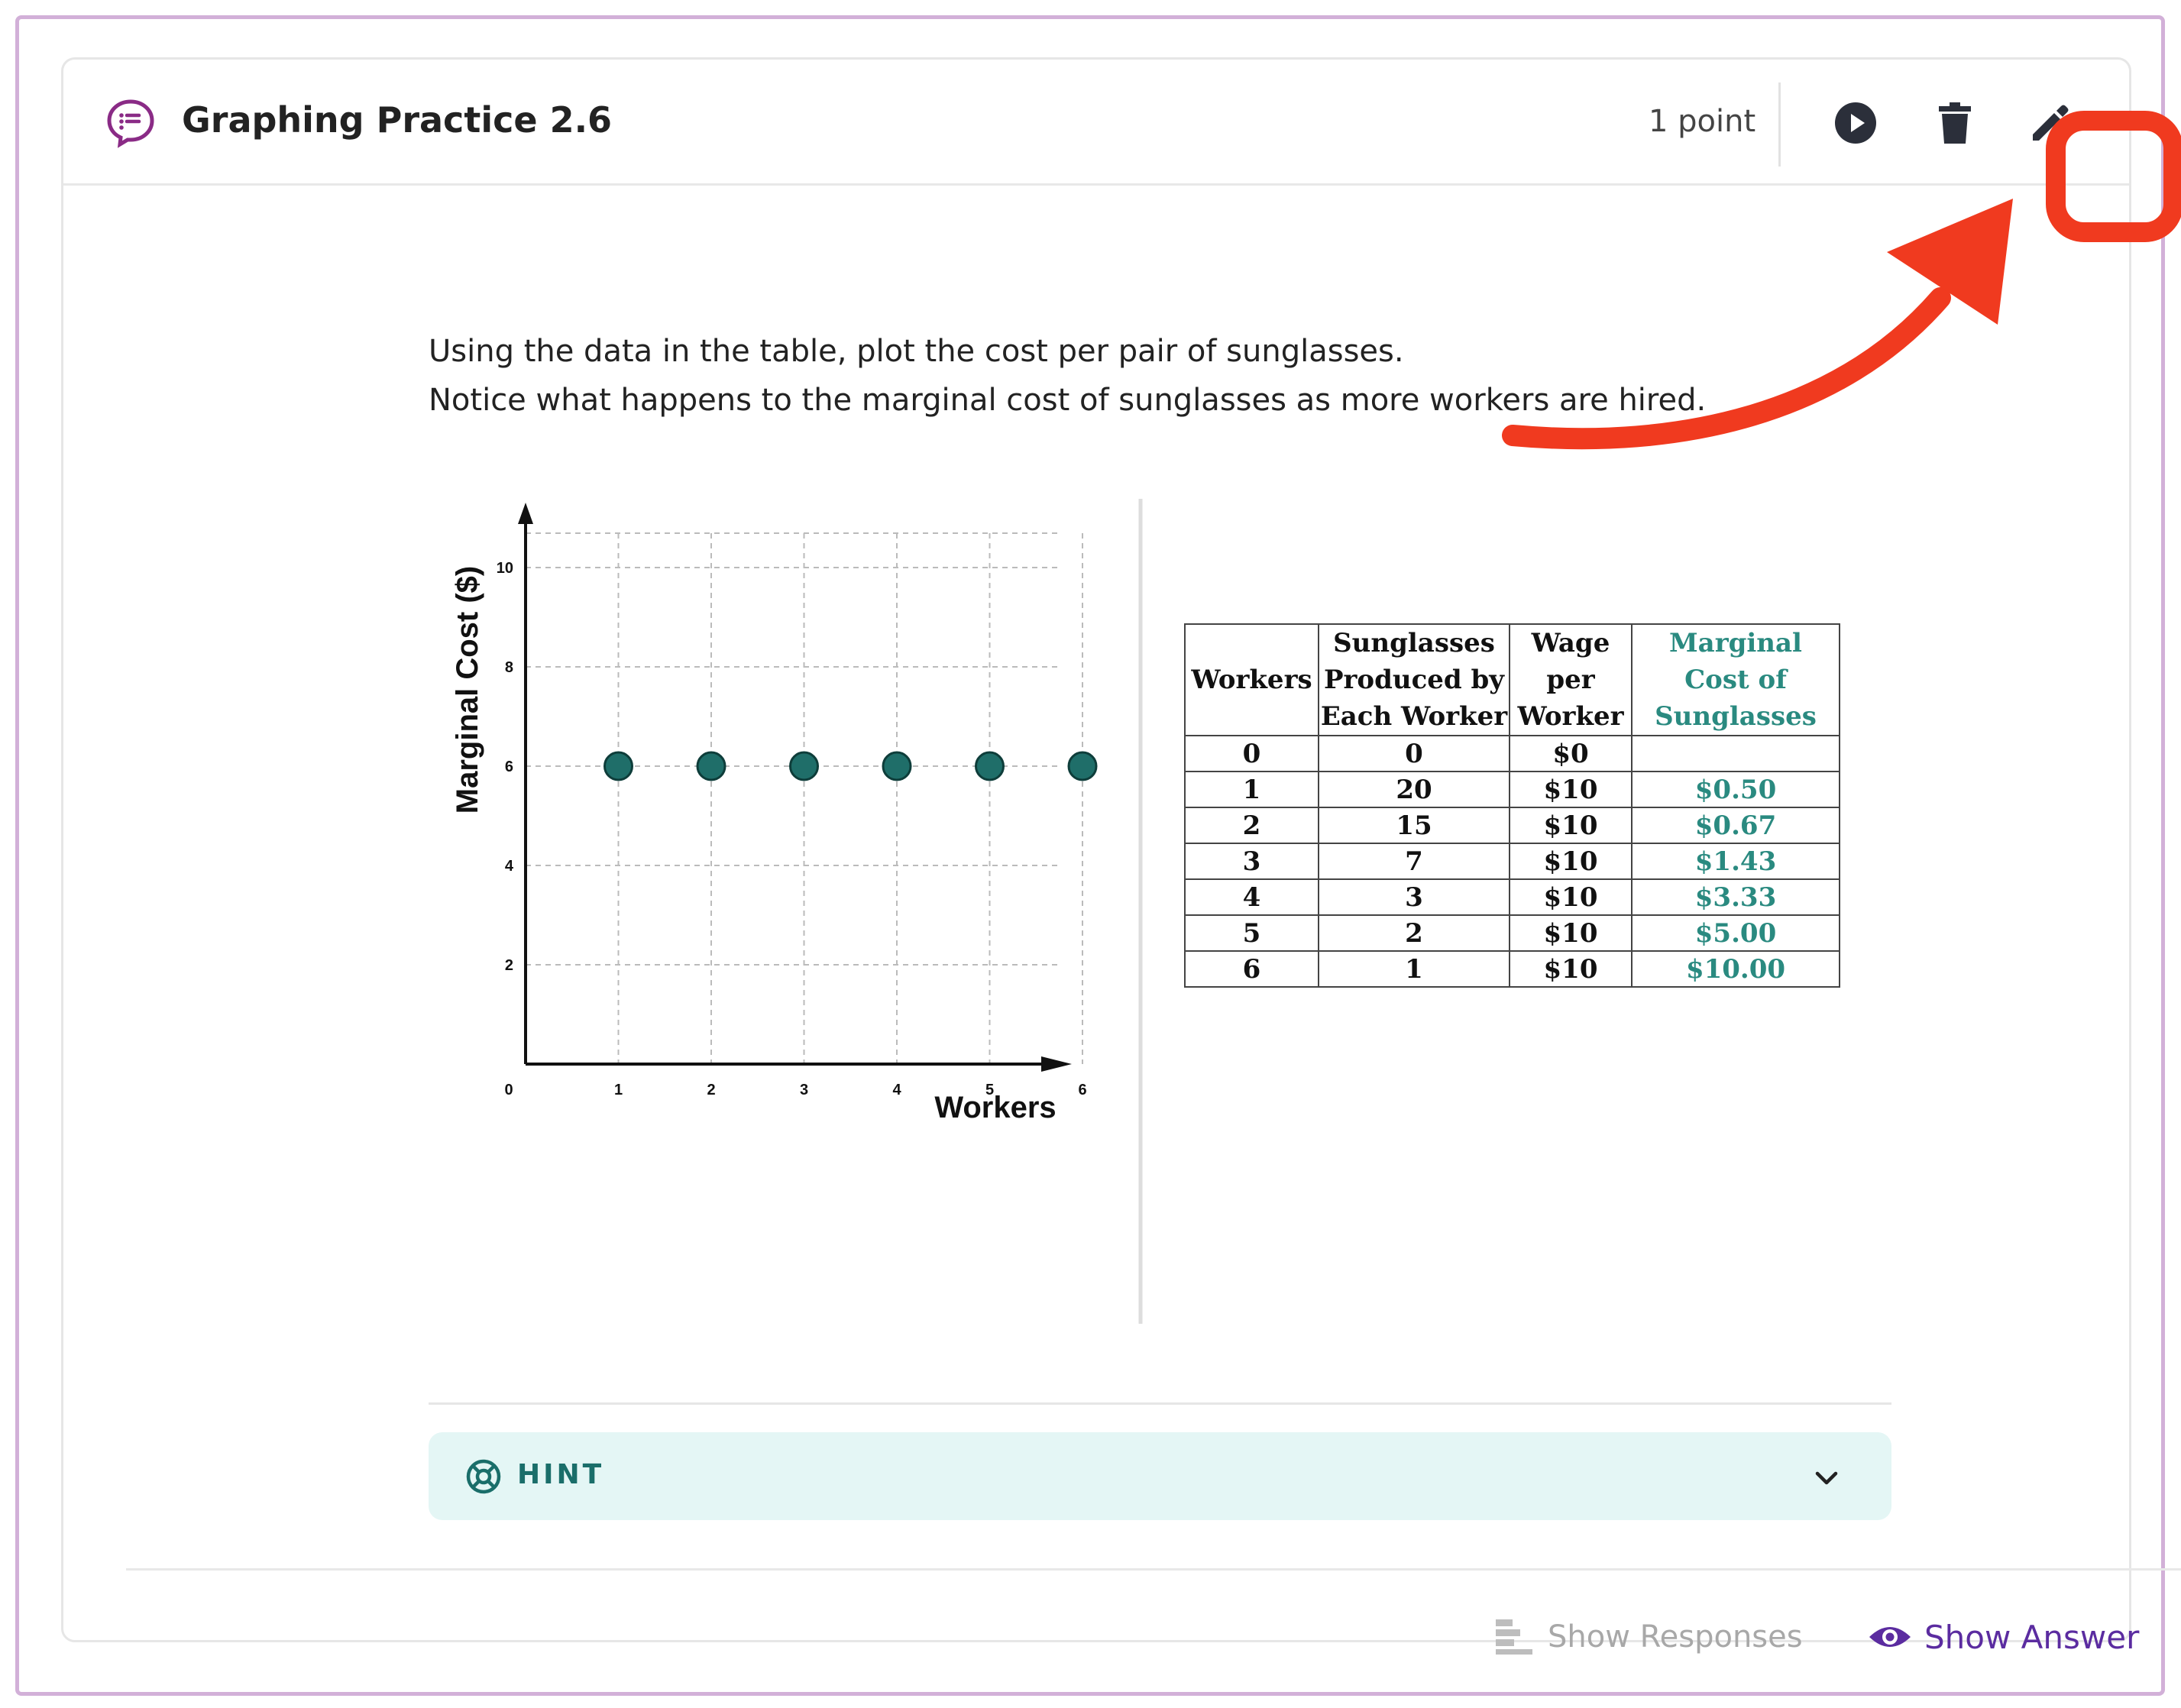 The height and width of the screenshot is (1708, 2181). I want to click on table-row: 1 20 $10 $0.50, so click(1512, 789).